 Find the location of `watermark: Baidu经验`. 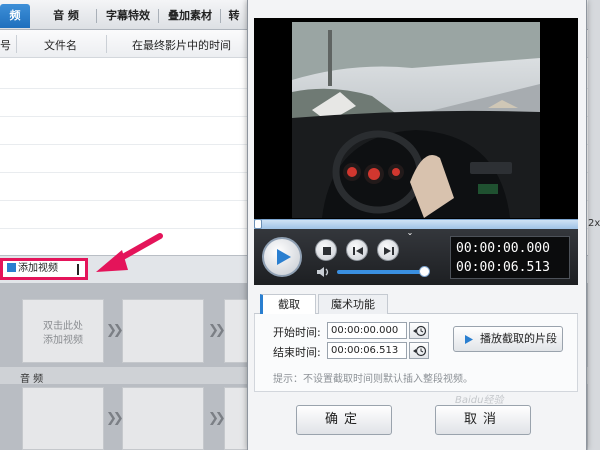

watermark: Baidu经验 is located at coordinates (479, 400).